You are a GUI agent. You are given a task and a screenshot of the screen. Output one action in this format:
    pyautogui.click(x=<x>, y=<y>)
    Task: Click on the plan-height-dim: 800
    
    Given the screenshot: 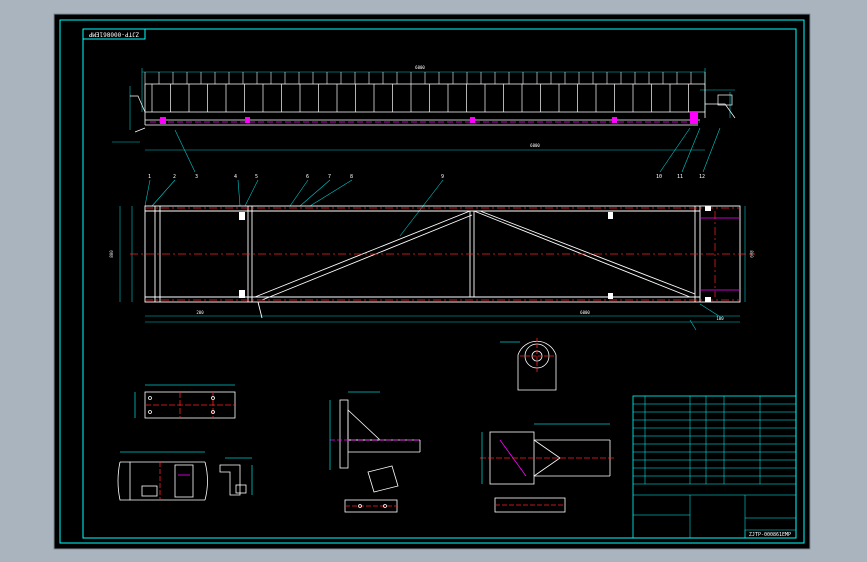 What is the action you would take?
    pyautogui.click(x=111, y=254)
    